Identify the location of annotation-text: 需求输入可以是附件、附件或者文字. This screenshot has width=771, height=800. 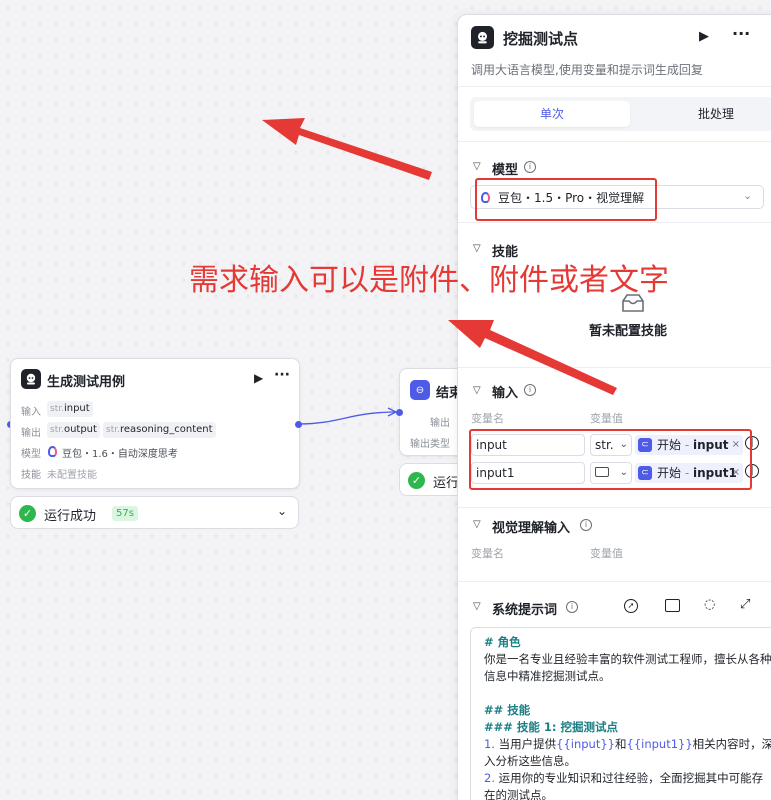
(429, 280).